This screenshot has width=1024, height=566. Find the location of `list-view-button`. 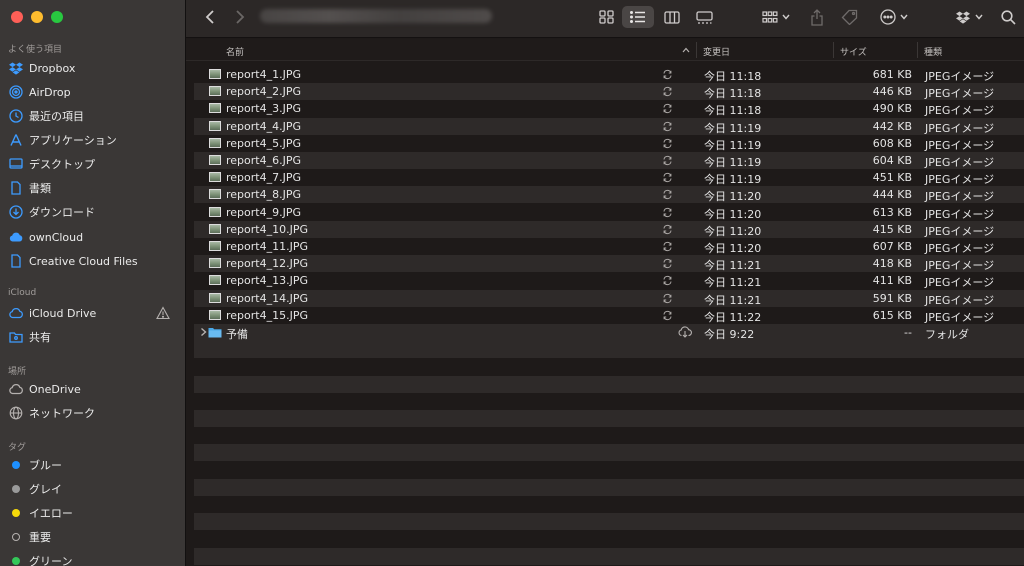

list-view-button is located at coordinates (638, 17).